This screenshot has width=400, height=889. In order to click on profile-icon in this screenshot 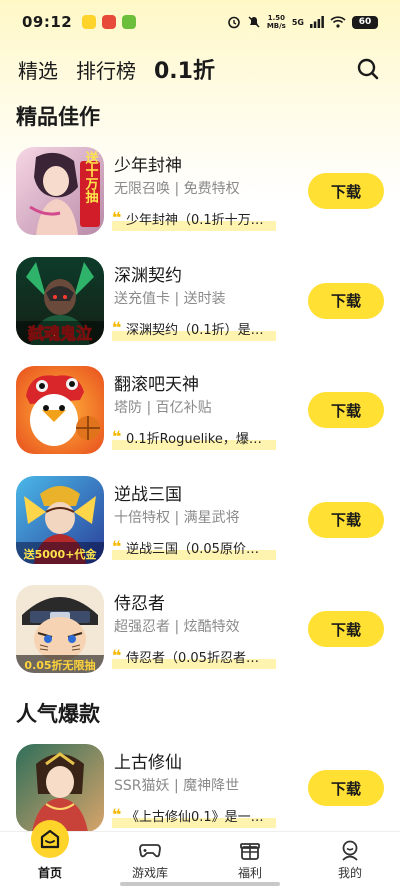, I will do `click(350, 850)`.